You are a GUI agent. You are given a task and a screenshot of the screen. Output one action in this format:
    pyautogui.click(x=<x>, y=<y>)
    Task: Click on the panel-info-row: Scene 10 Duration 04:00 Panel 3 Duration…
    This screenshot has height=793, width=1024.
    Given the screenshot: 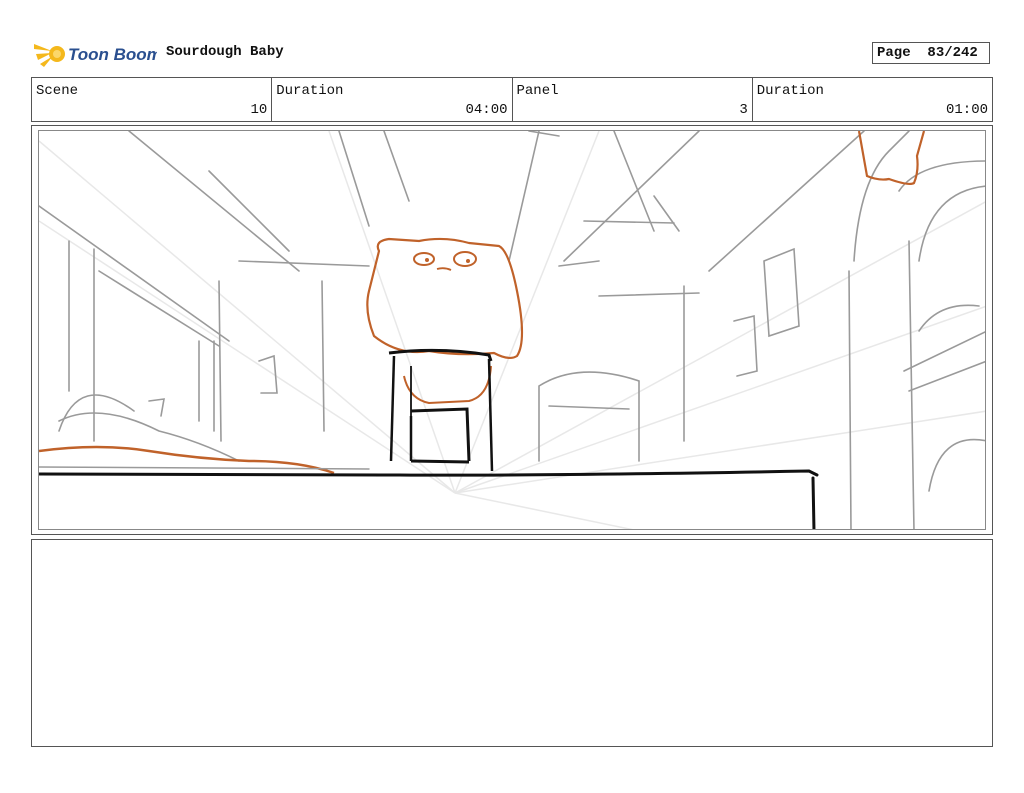 What is the action you would take?
    pyautogui.click(x=512, y=99)
    